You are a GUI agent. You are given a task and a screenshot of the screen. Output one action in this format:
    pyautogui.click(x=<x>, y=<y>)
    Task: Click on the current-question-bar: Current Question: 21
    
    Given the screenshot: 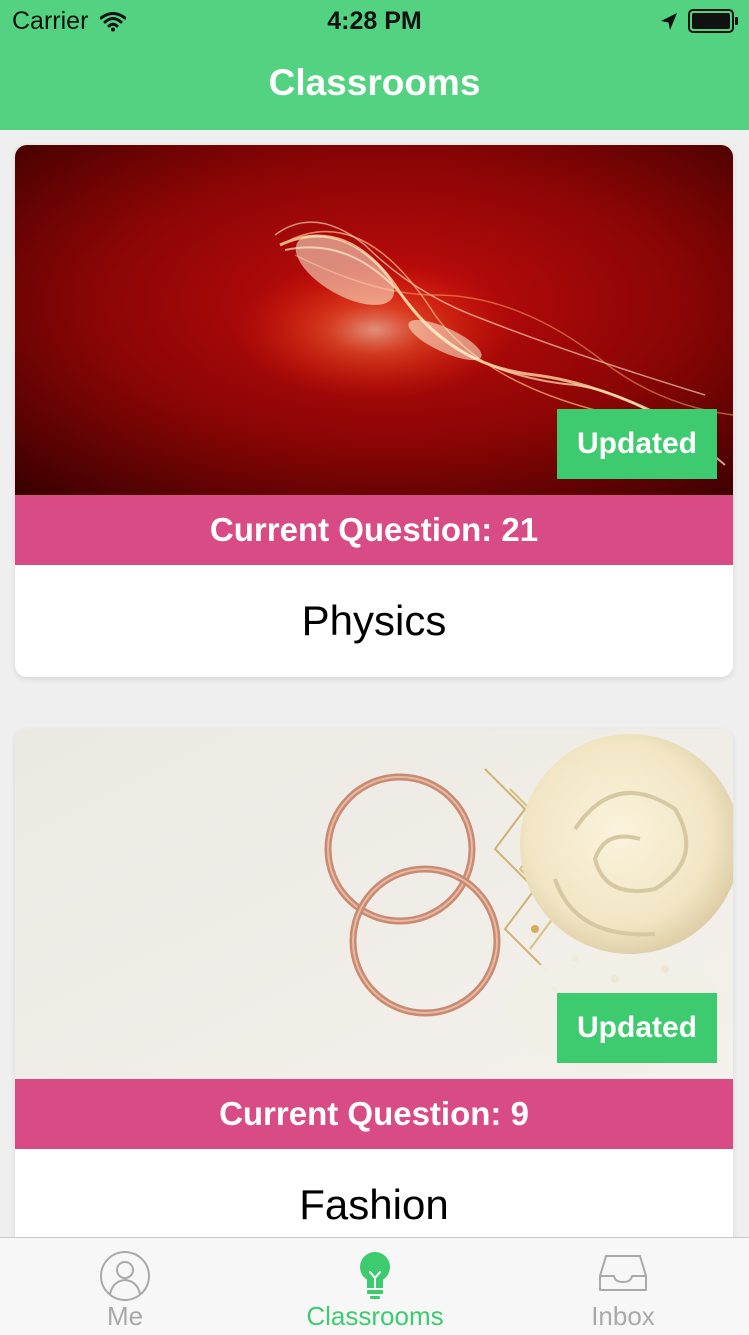 What is the action you would take?
    pyautogui.click(x=374, y=530)
    